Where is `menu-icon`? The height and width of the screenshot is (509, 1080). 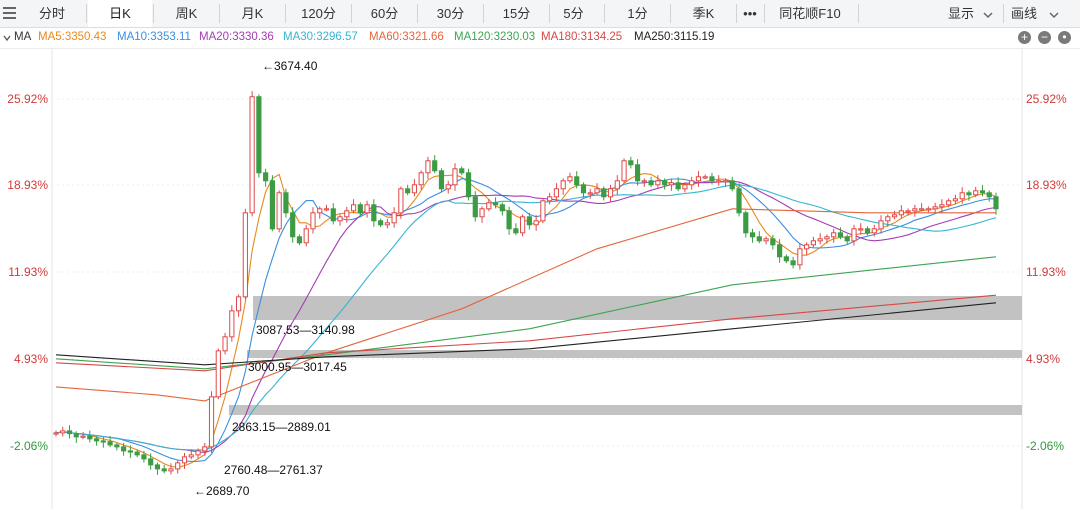 menu-icon is located at coordinates (10, 13).